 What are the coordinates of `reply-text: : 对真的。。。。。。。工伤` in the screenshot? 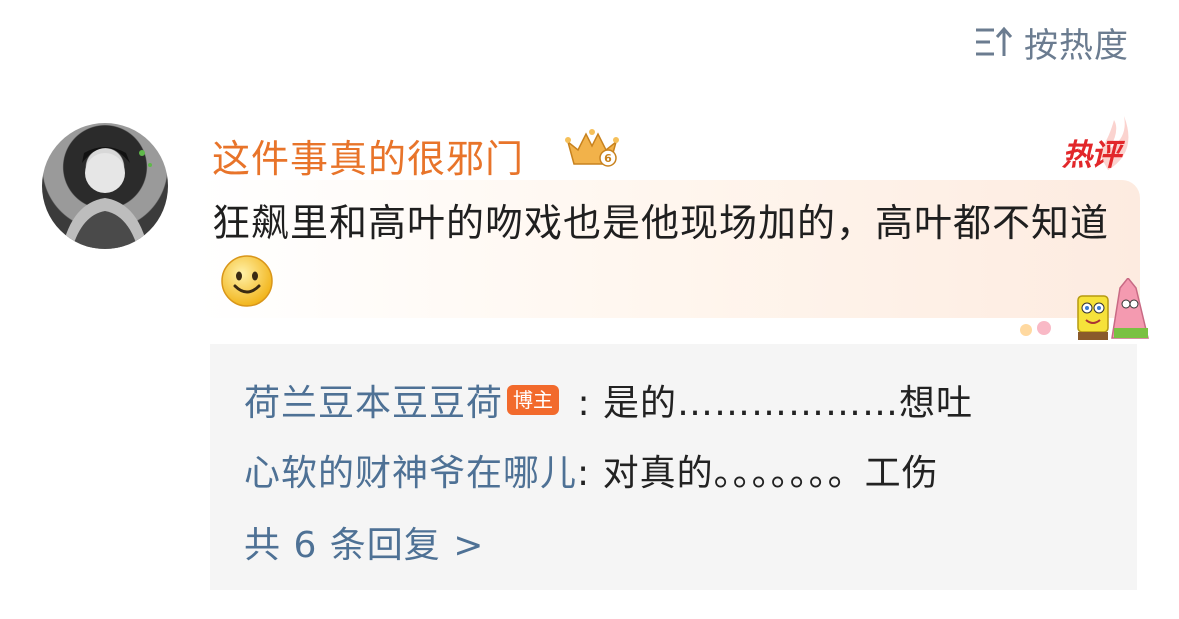 It's located at (758, 473).